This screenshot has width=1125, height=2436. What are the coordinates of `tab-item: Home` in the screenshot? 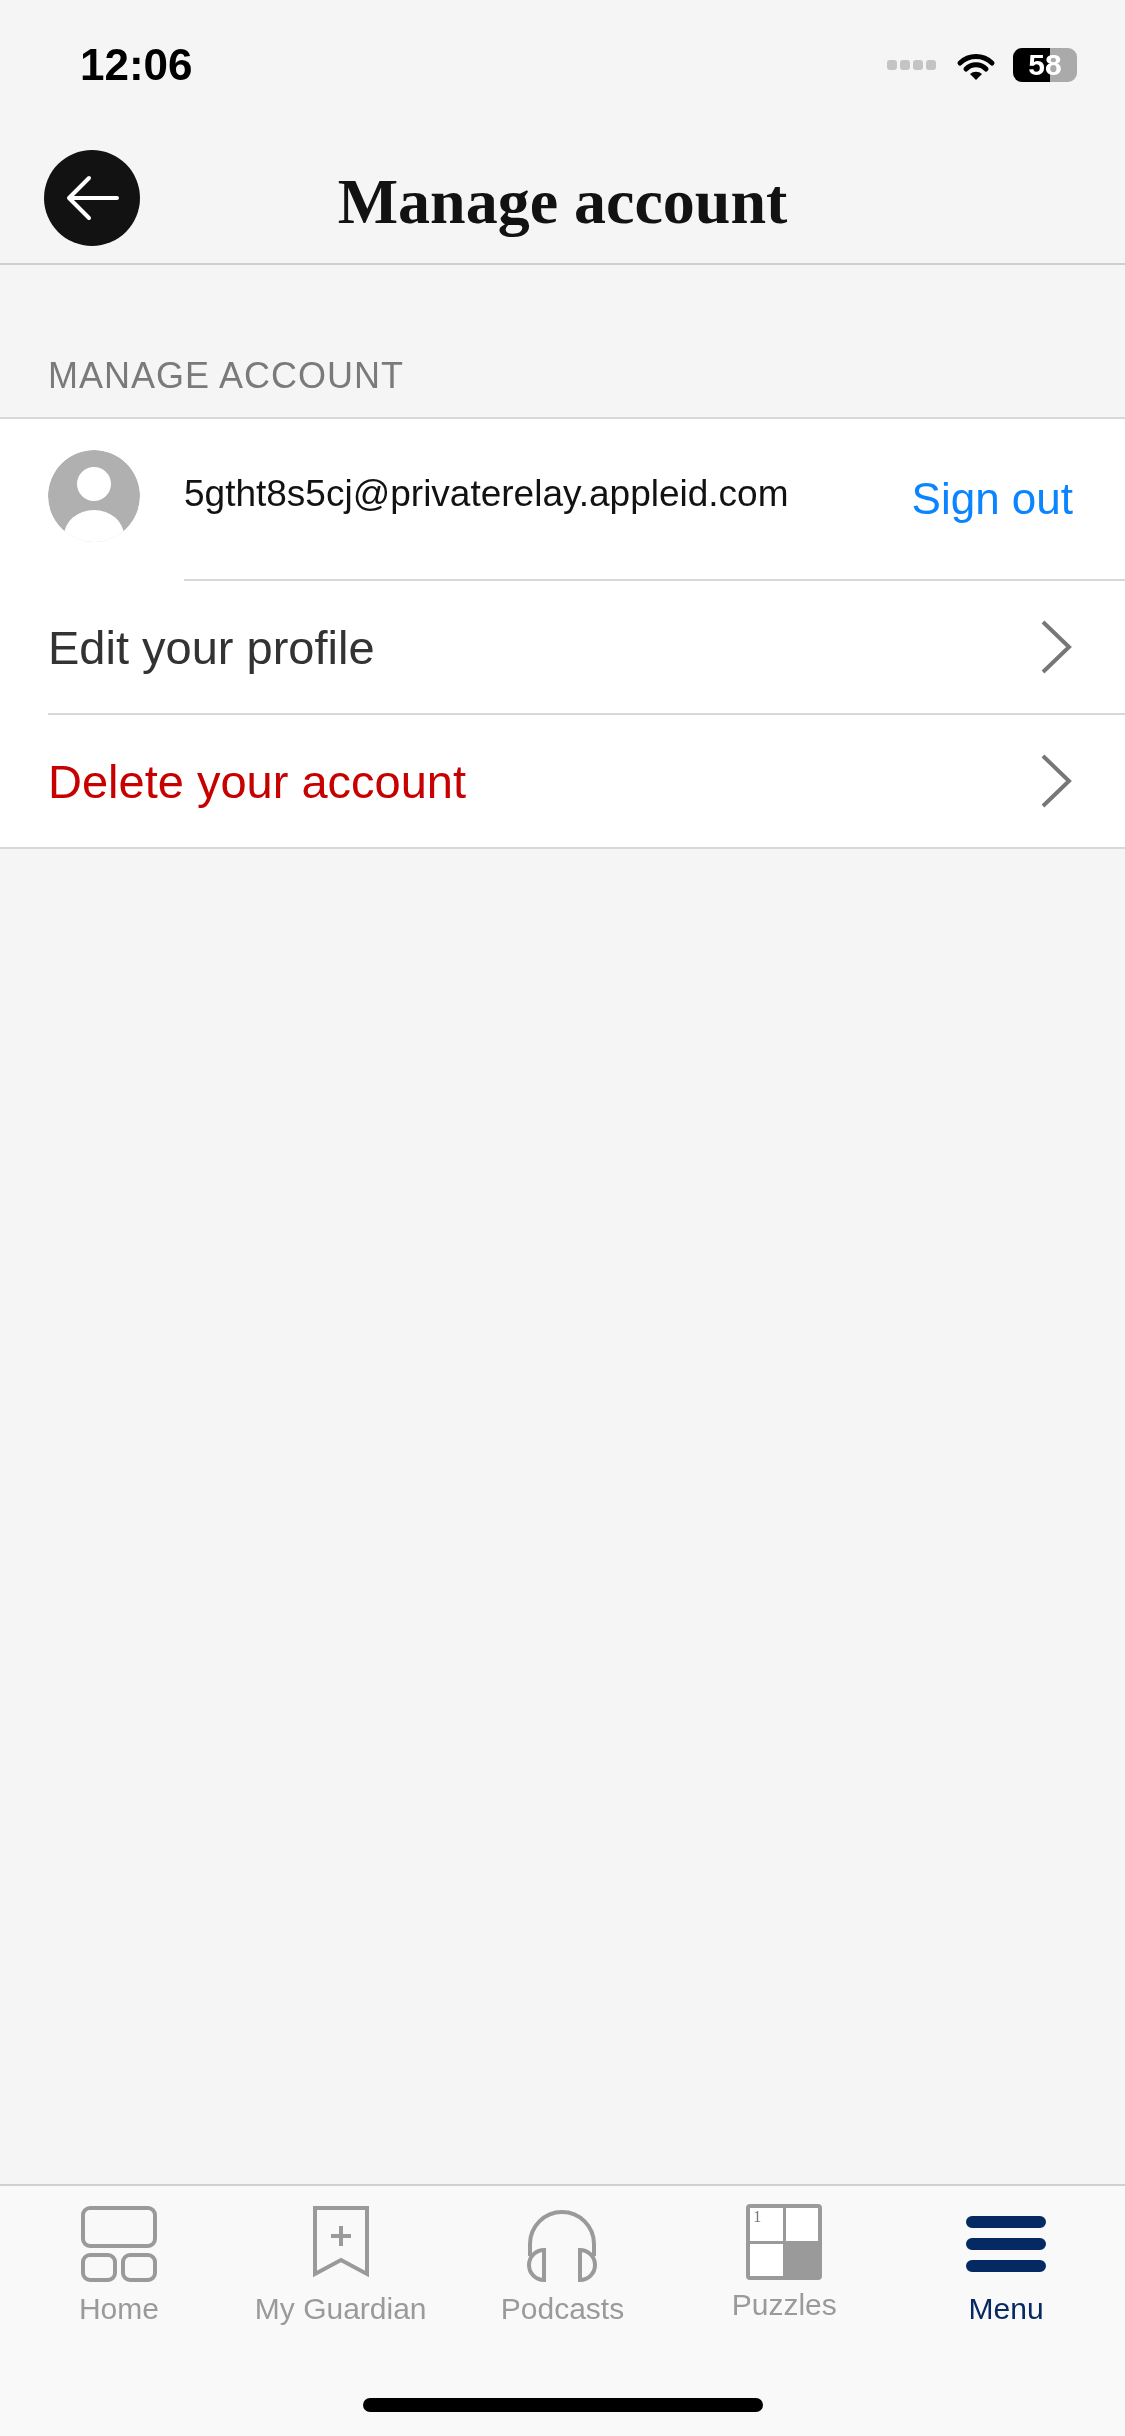 It's located at (118, 2265).